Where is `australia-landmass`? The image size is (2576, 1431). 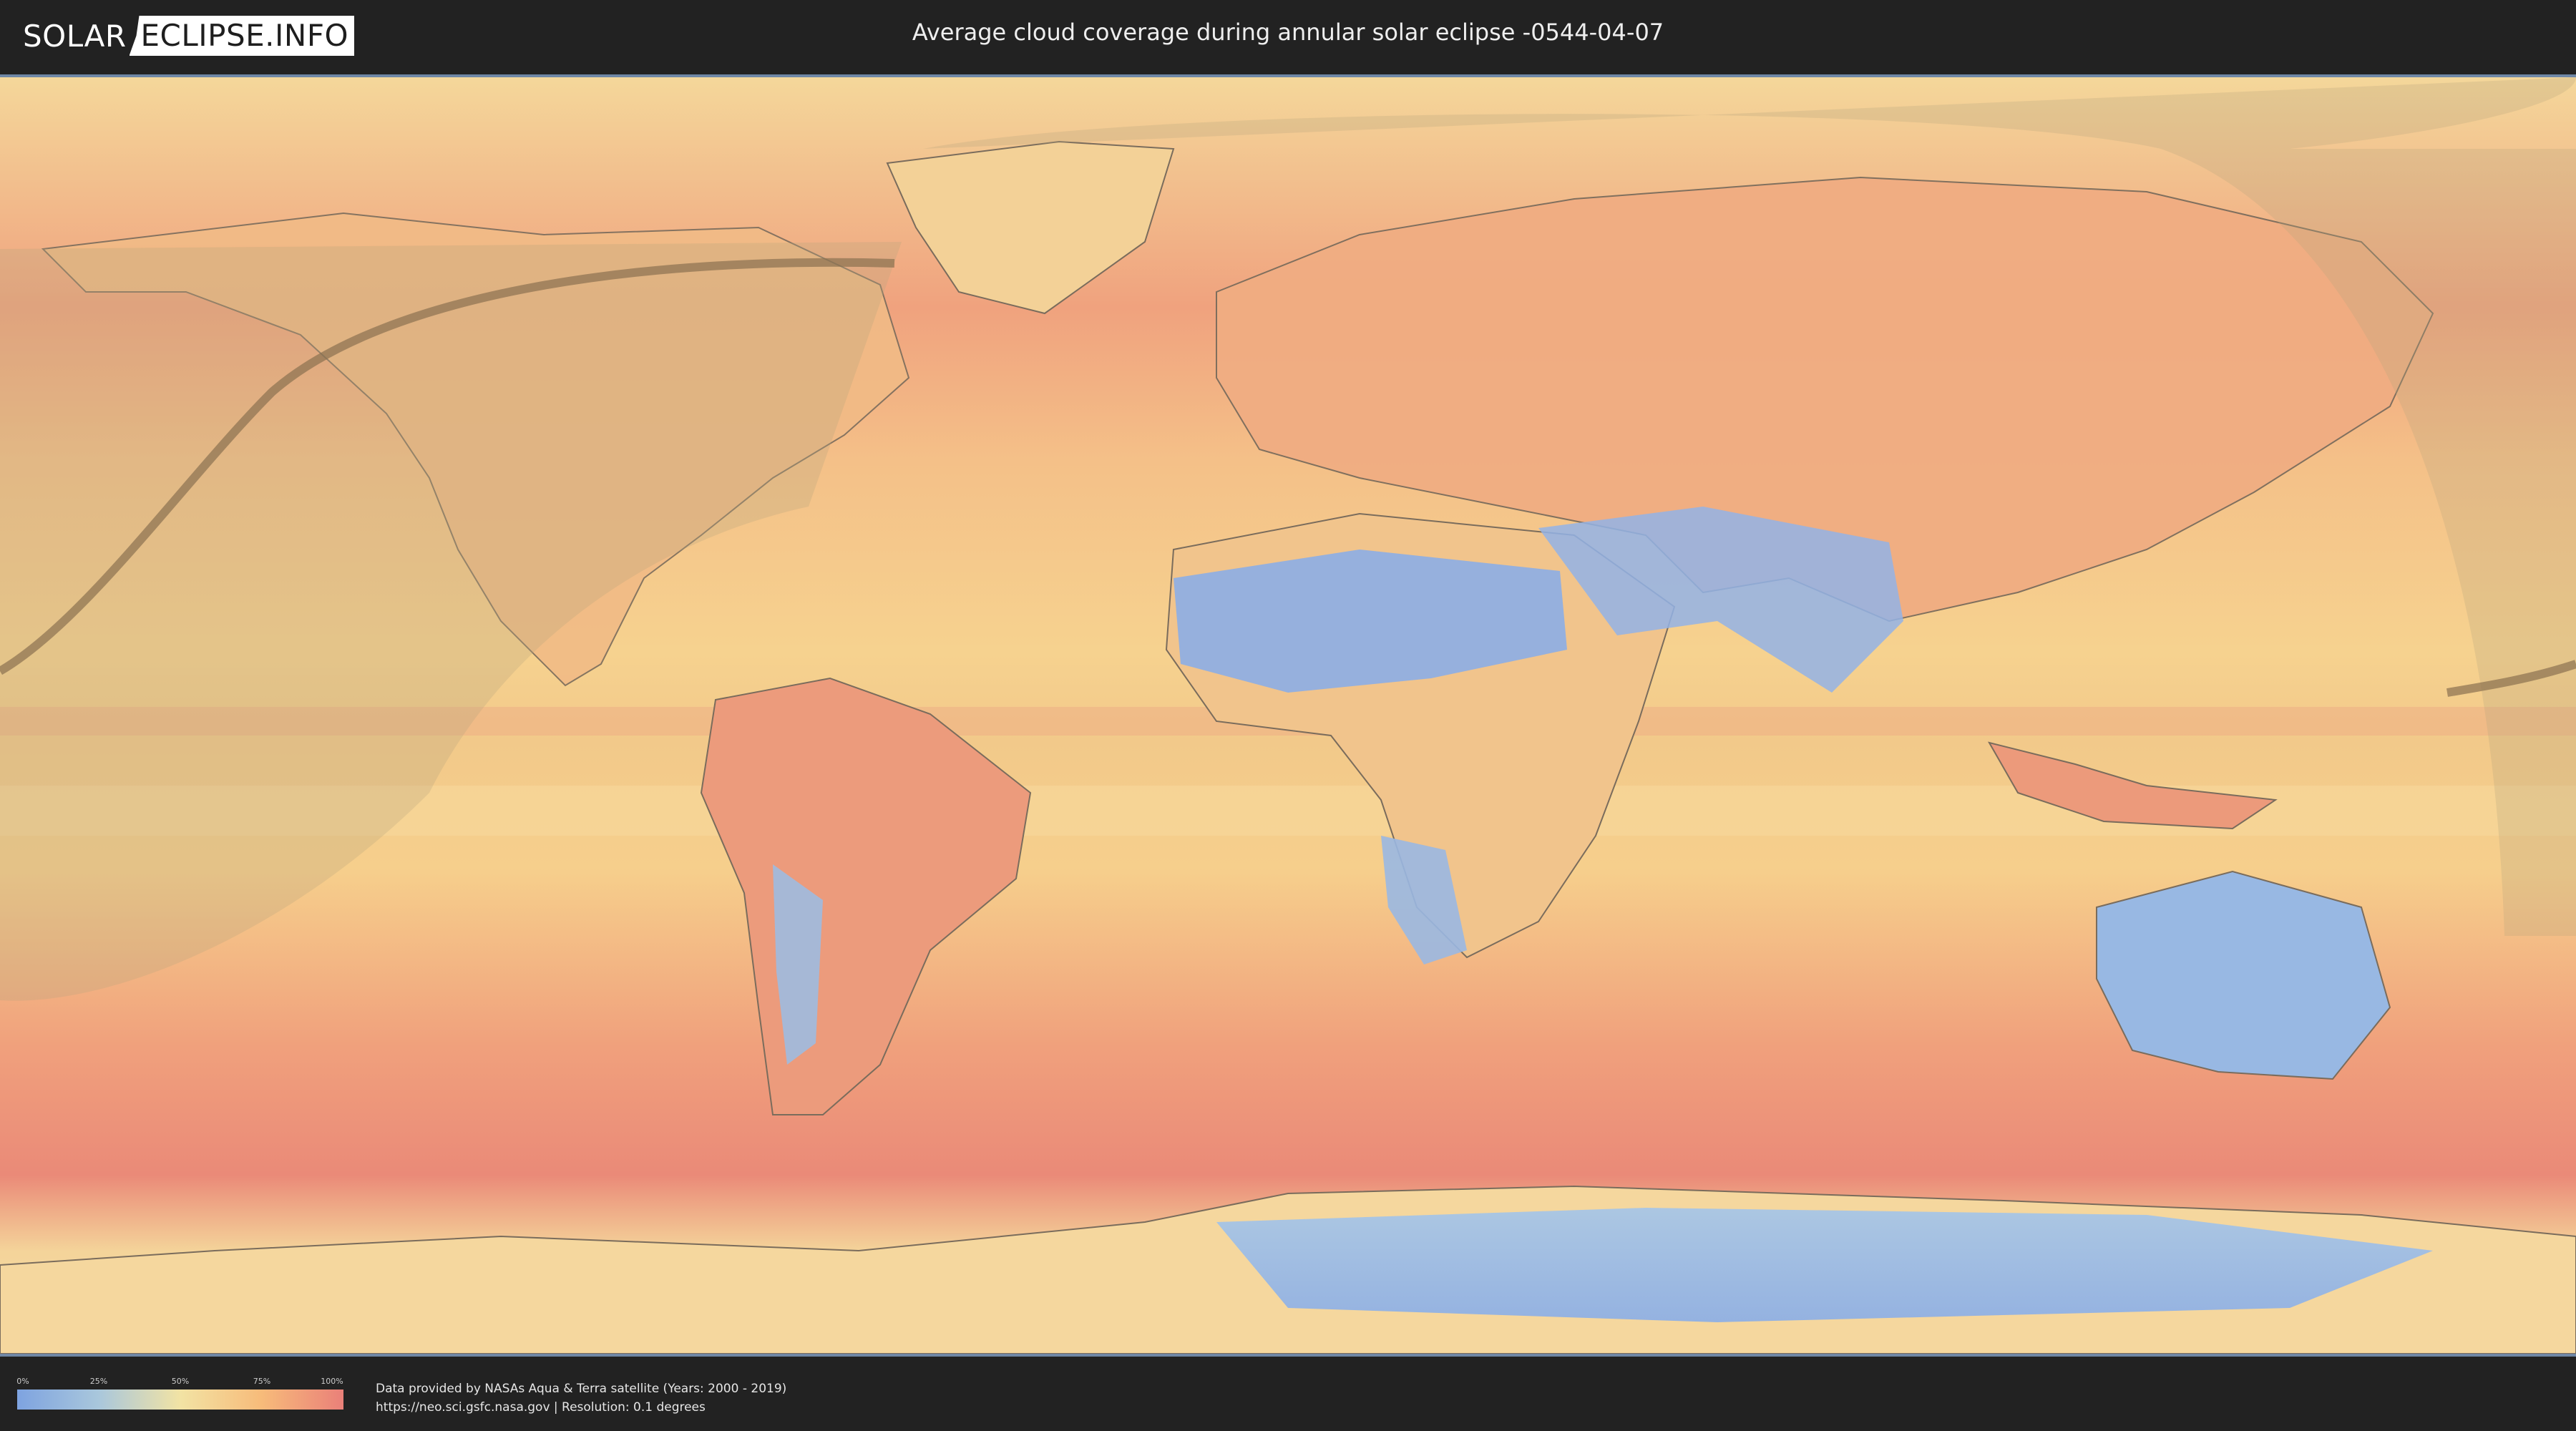 australia-landmass is located at coordinates (2243, 975).